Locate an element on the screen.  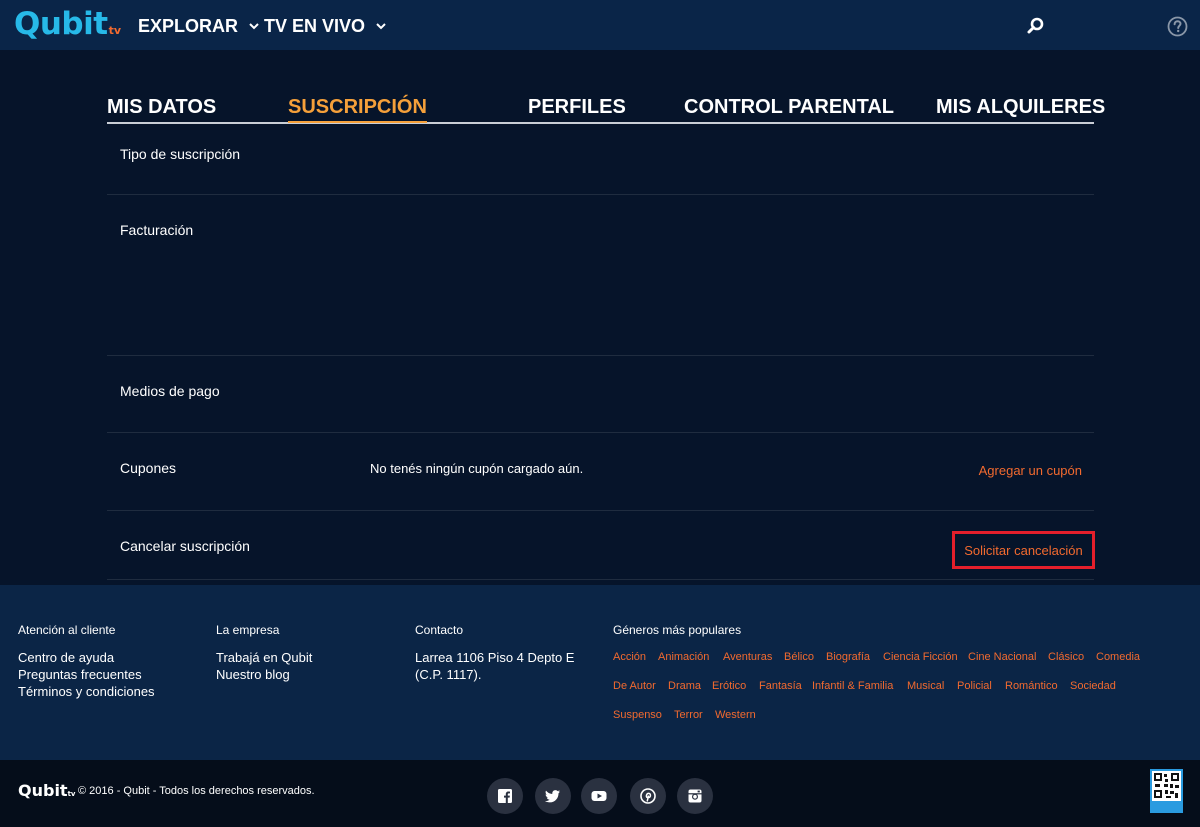
genre-link: Fantasía is located at coordinates (780, 686).